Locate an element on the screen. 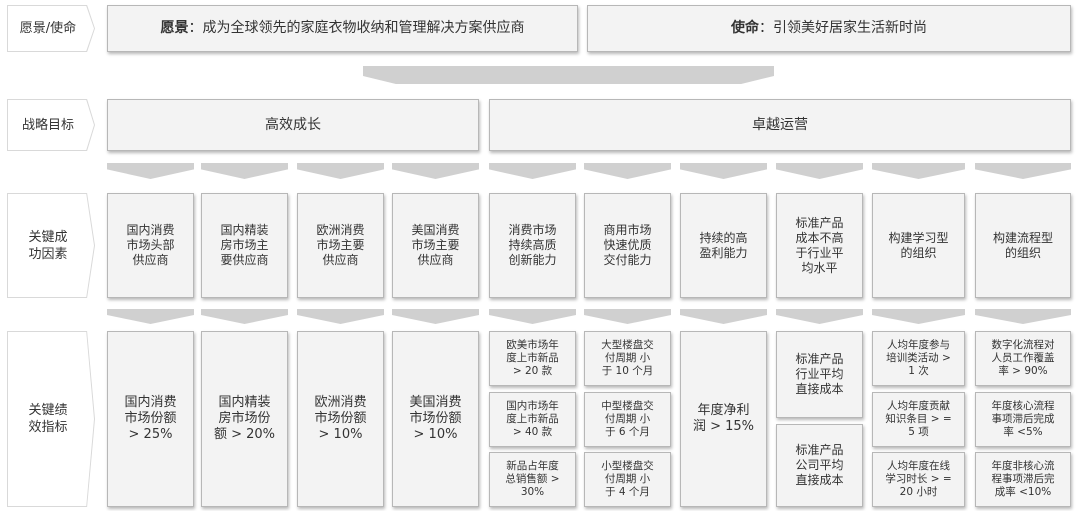  ksf-learning-org: 构建学习型 的组织 is located at coordinates (918, 245).